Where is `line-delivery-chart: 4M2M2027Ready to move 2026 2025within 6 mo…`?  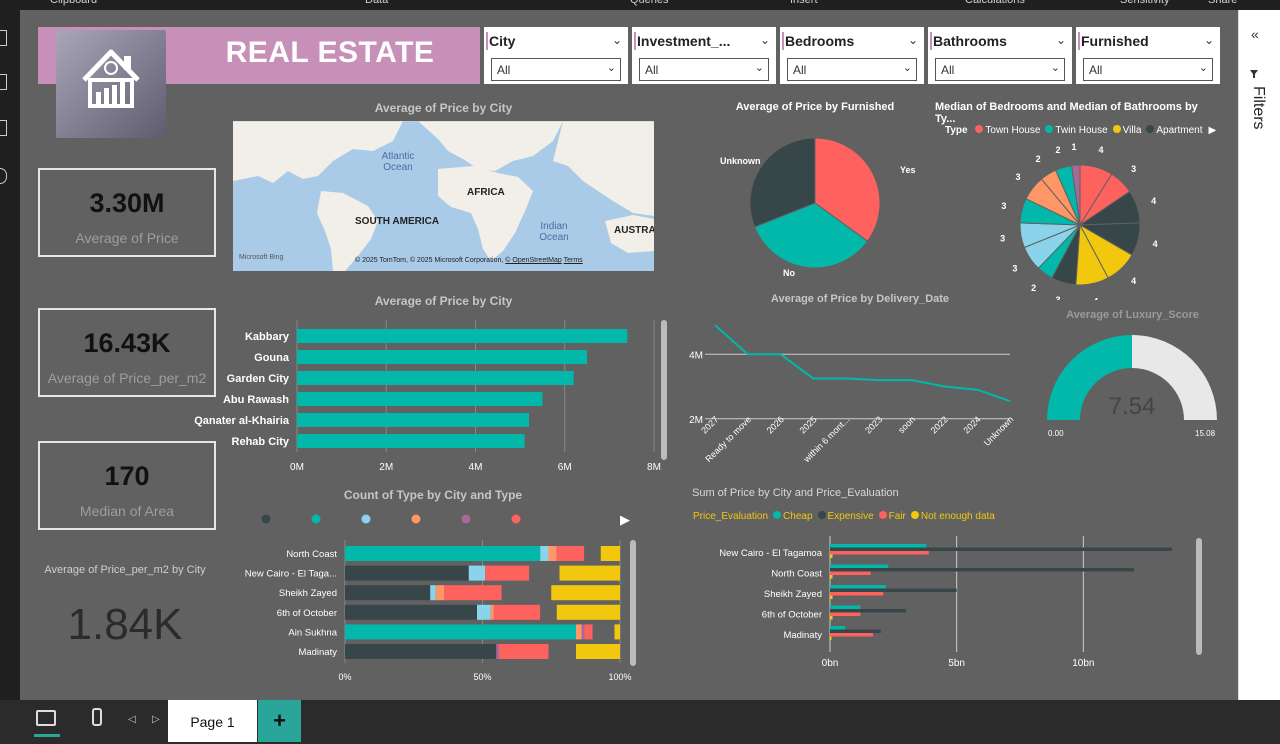 line-delivery-chart: 4M2M2027Ready to move 2026 2025within 6 mo… is located at coordinates (850, 392).